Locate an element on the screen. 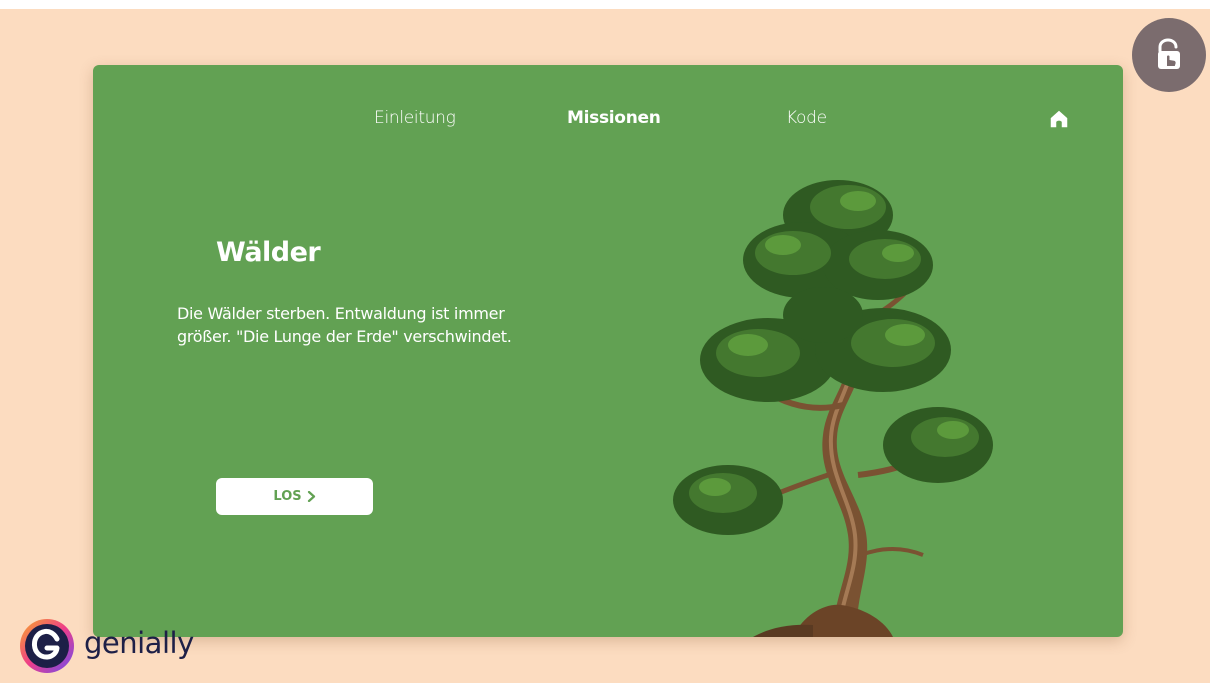 The width and height of the screenshot is (1210, 683). genially-logo-icon is located at coordinates (47, 646).